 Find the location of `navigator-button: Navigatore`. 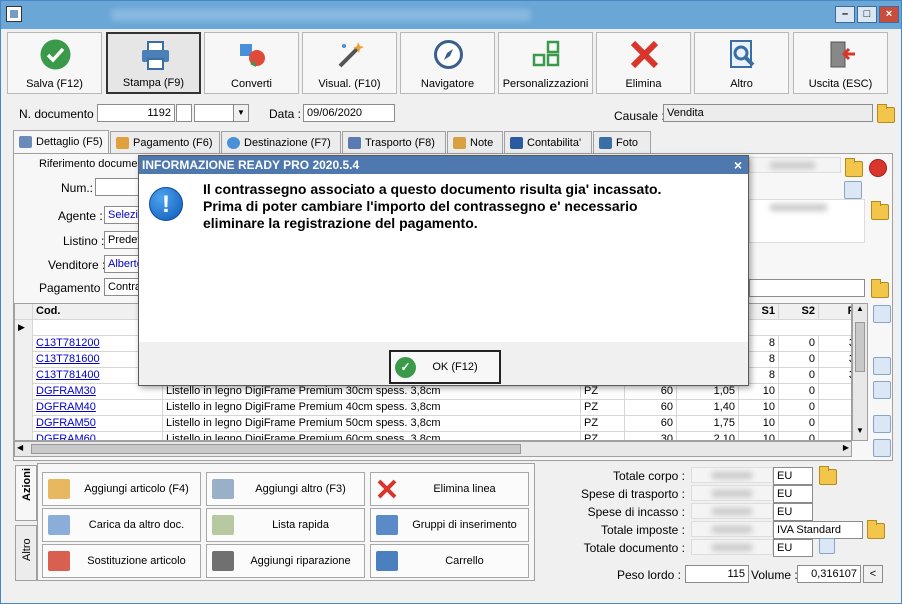

navigator-button: Navigatore is located at coordinates (447, 63).